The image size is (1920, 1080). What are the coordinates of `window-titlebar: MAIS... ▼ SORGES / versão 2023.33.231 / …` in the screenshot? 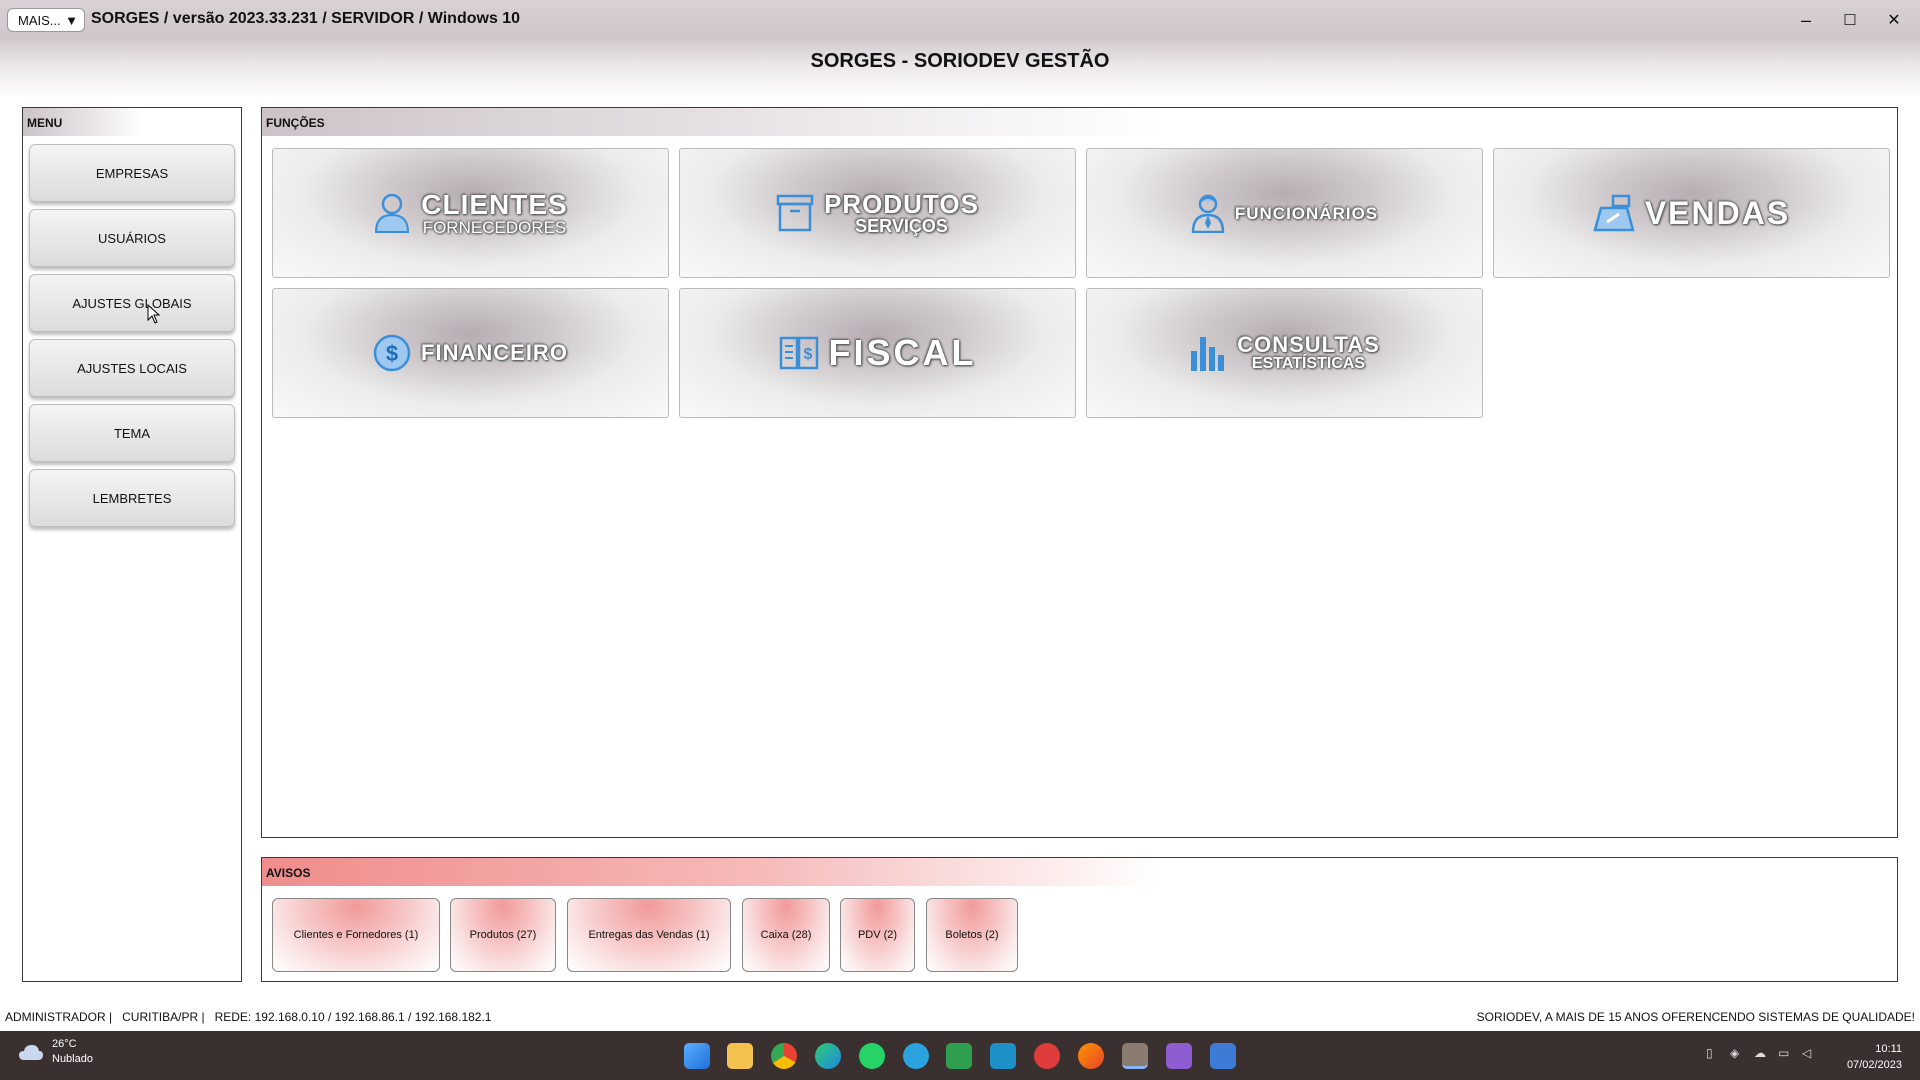 It's located at (960, 20).